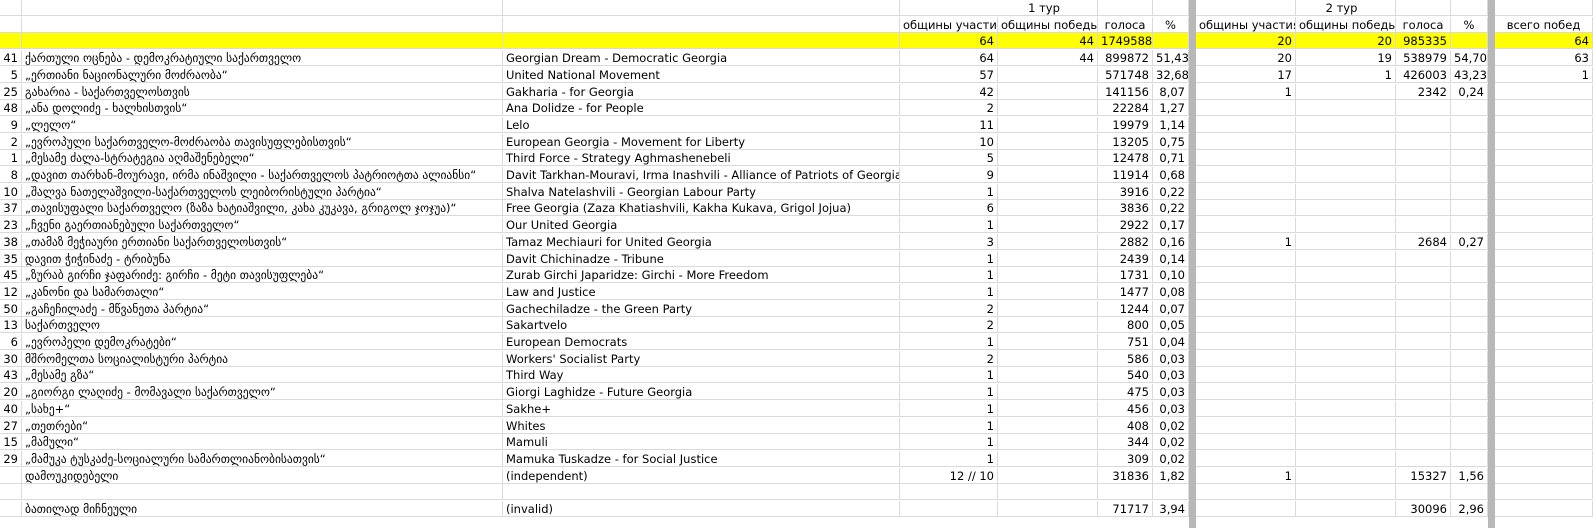 The image size is (1593, 528). I want to click on cell-n: 29, so click(11, 458).